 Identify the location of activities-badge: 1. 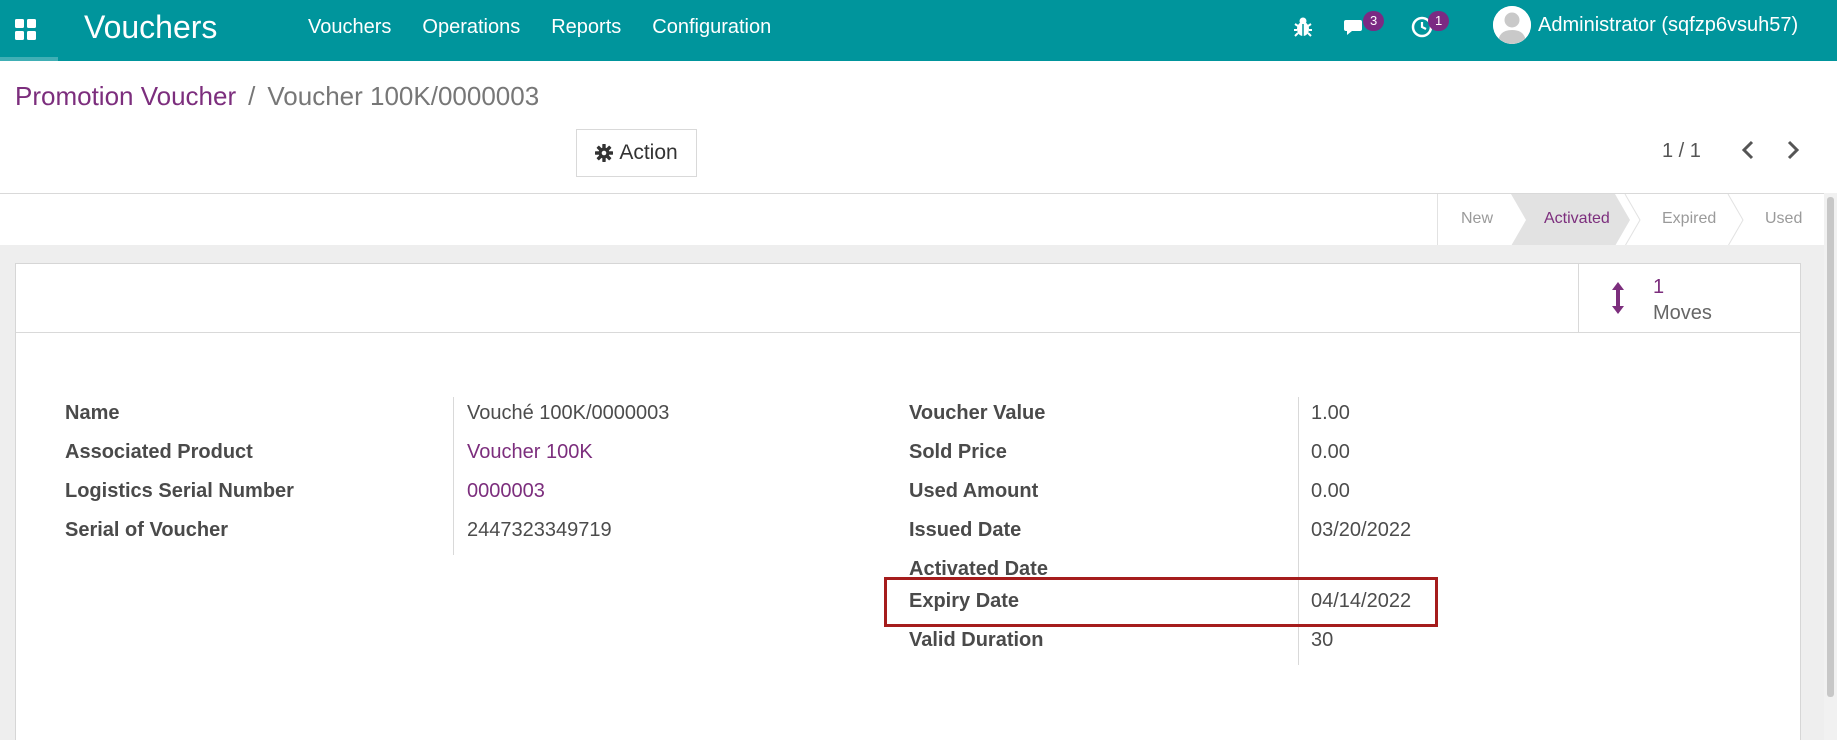
(1439, 21).